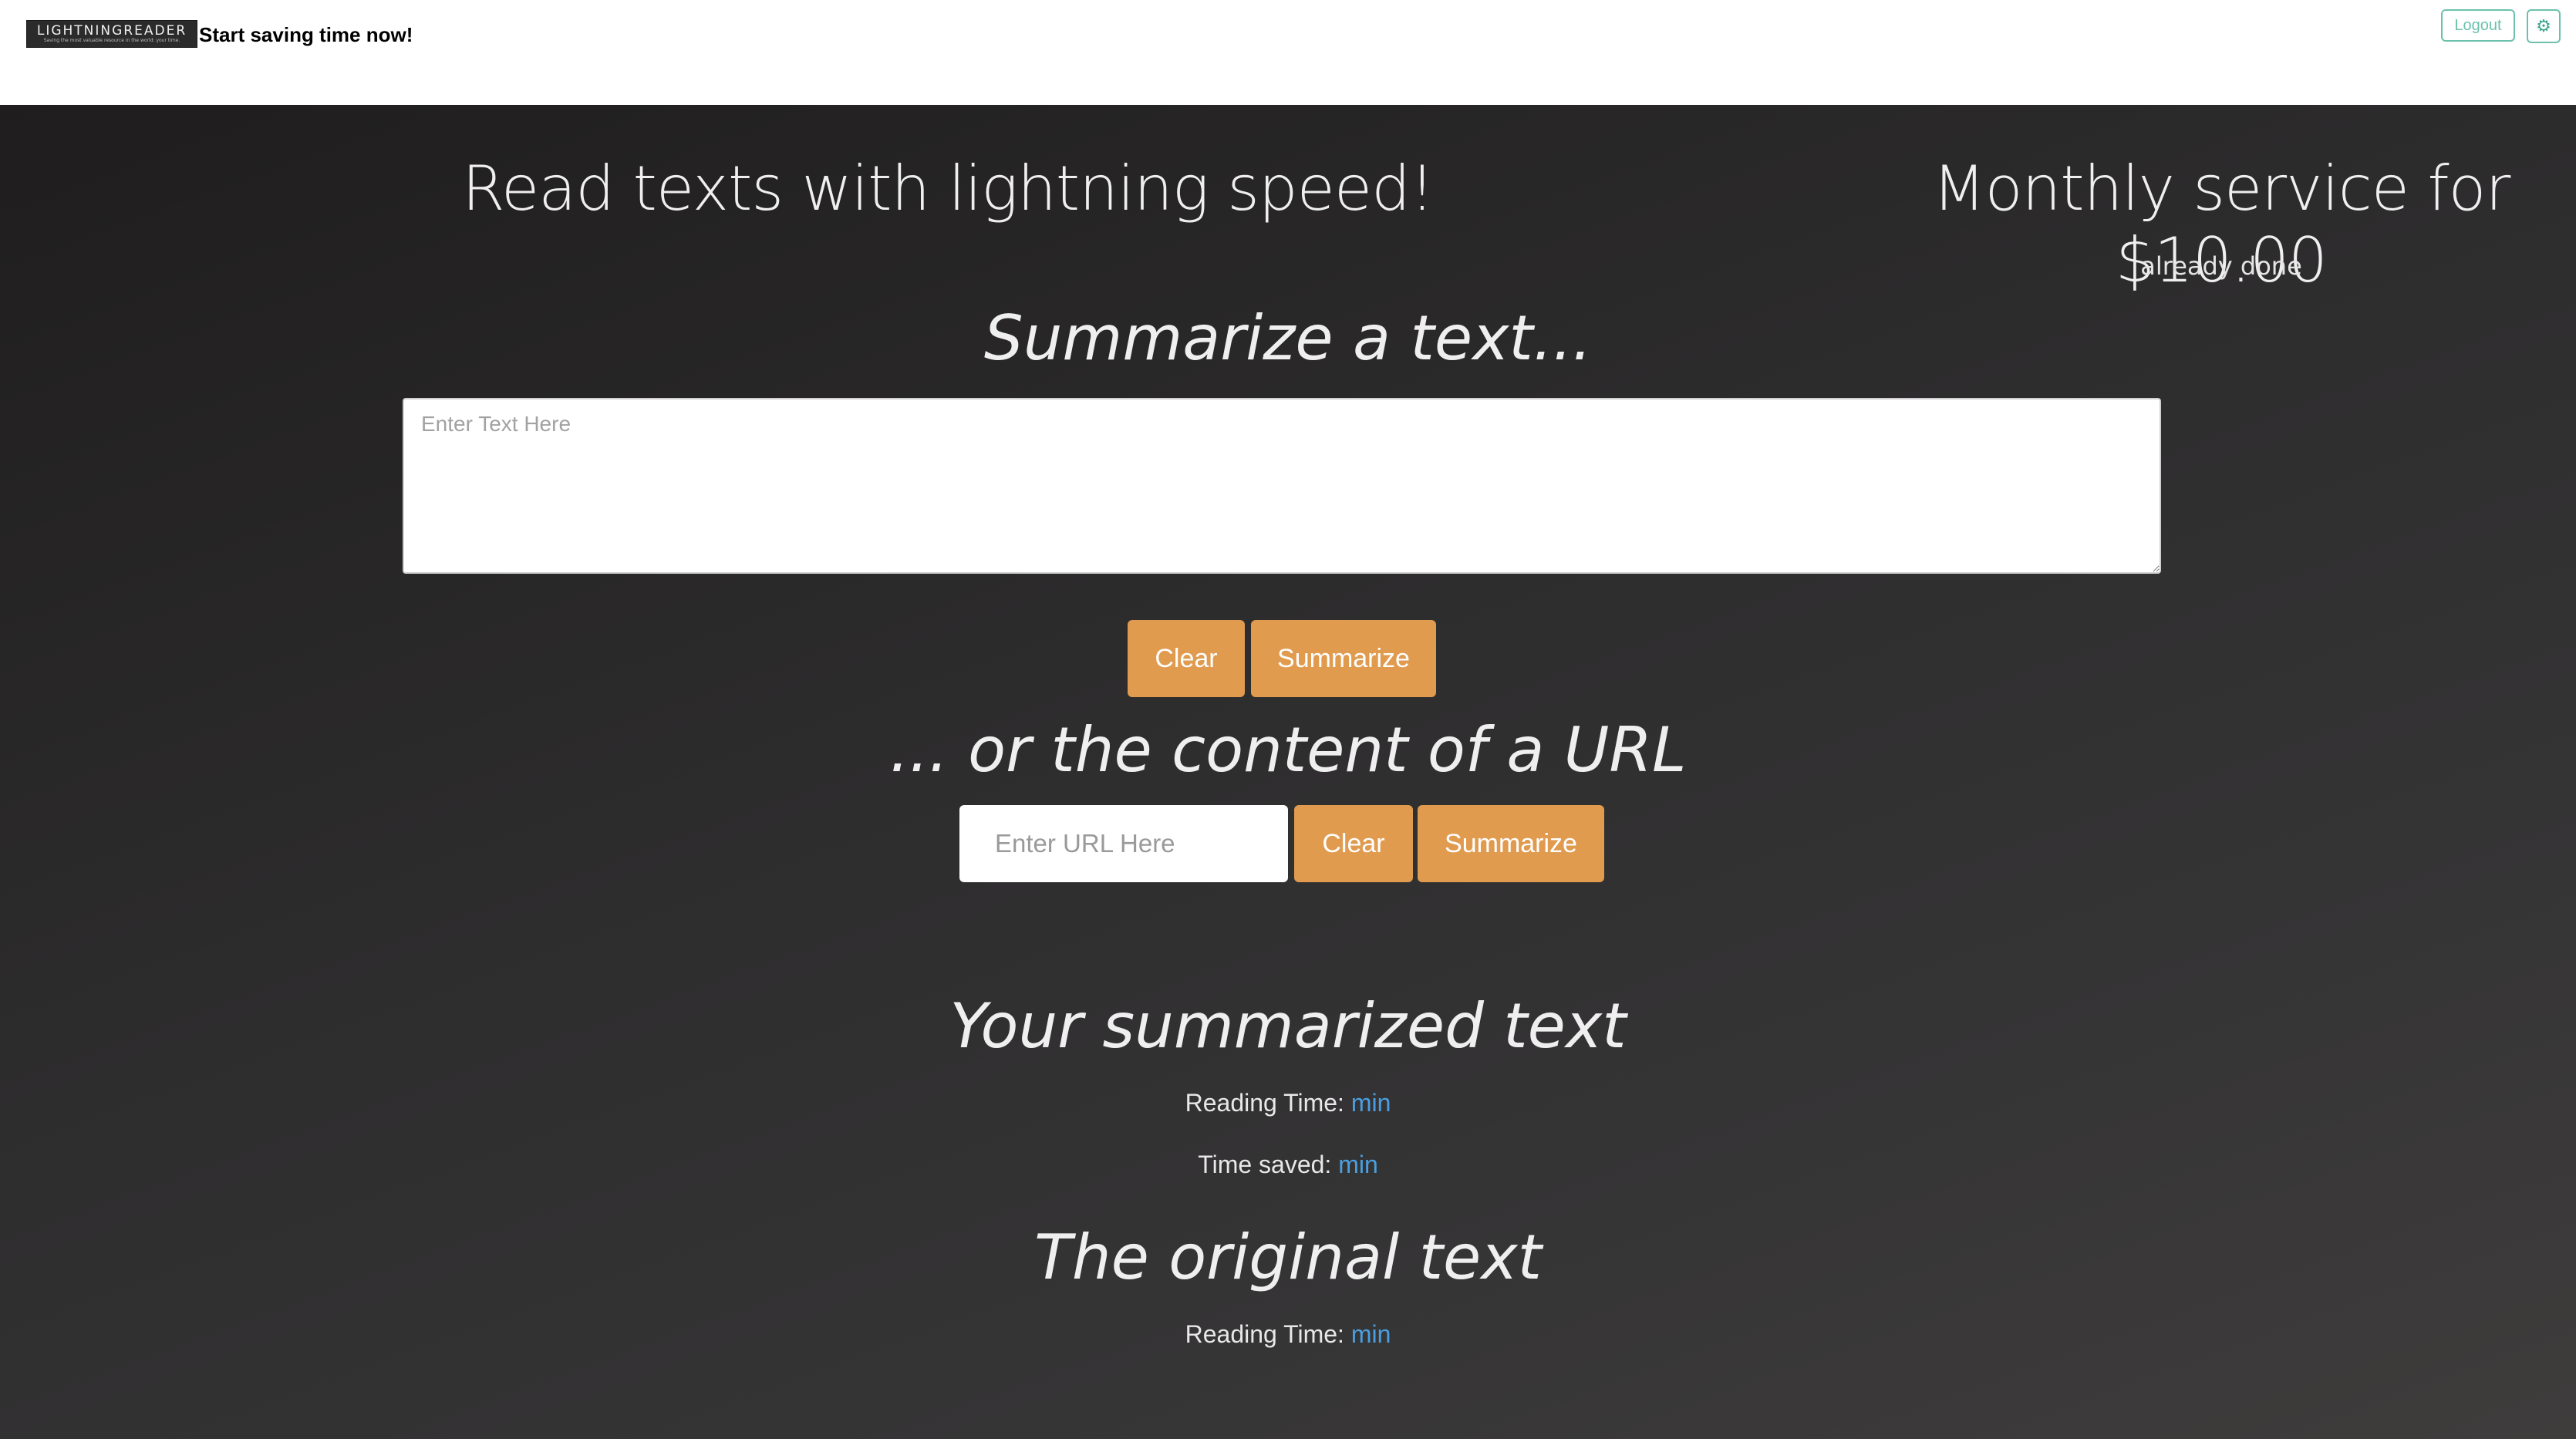 Image resolution: width=2576 pixels, height=1439 pixels. I want to click on original-reading-time-label: Reading Time:, so click(1264, 1334).